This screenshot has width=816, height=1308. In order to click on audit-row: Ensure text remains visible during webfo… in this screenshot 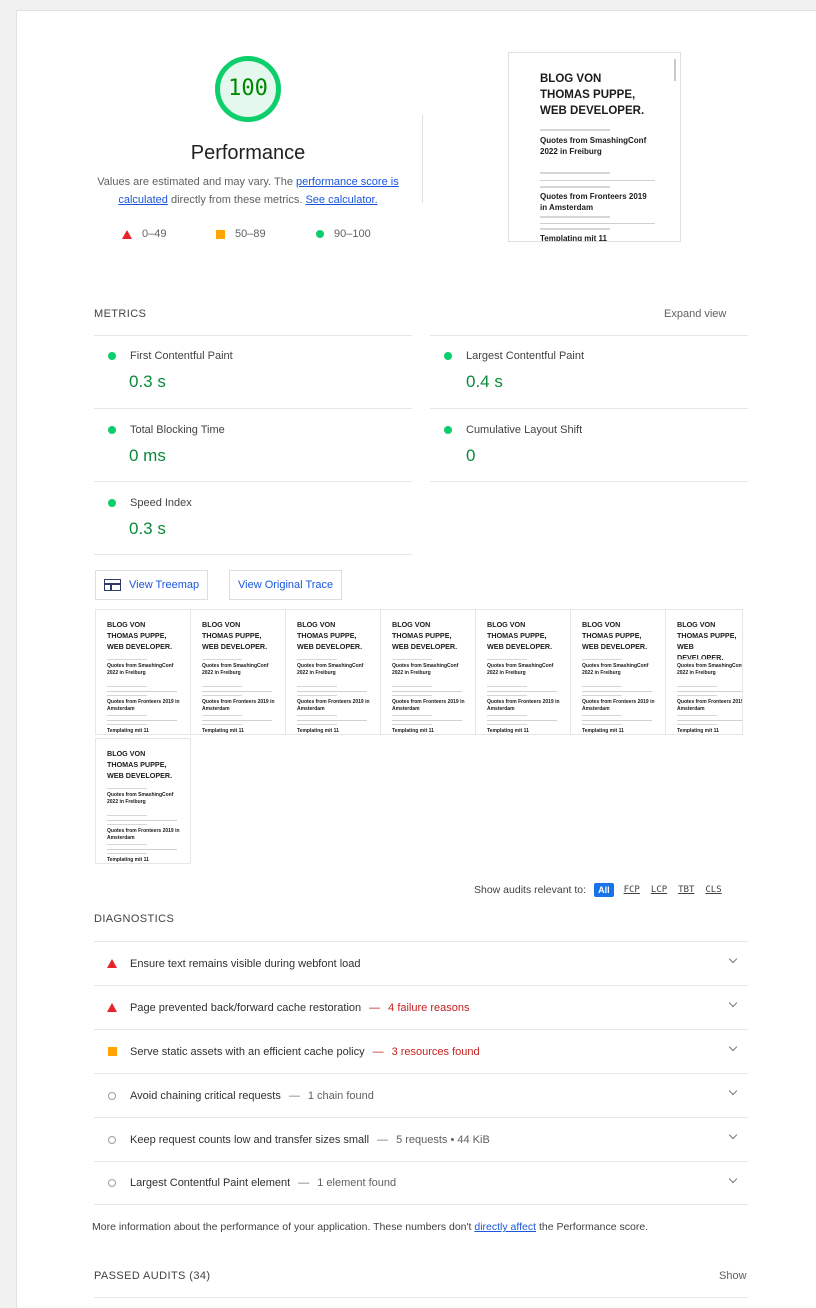, I will do `click(421, 963)`.